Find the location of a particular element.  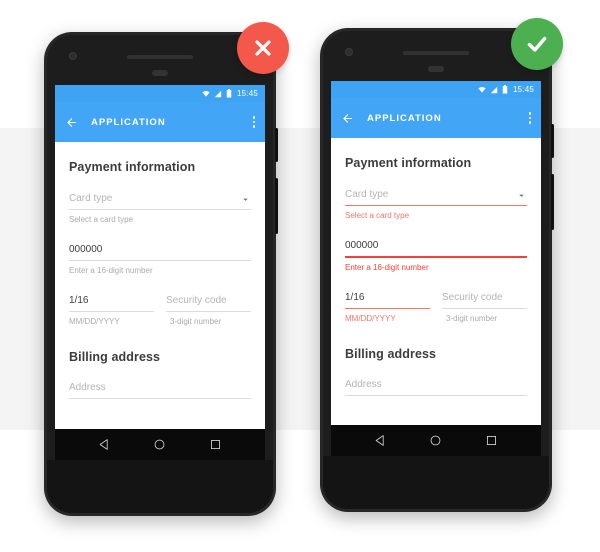

card-number-error-message: Enter a 16-digit number is located at coordinates (387, 267).